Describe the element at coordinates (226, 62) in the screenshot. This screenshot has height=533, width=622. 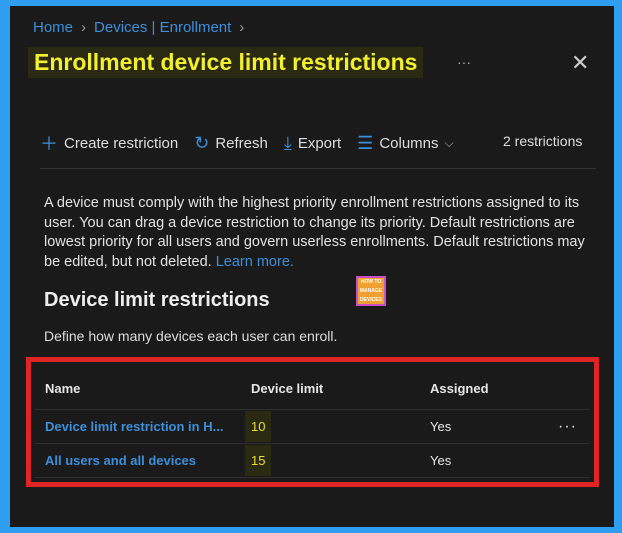
I see `page-title: Enrollment device limit restrictions` at that location.